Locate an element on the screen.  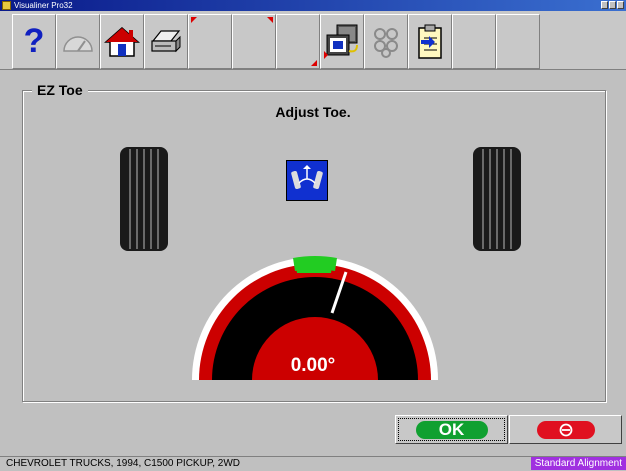
home-button is located at coordinates (122, 41).